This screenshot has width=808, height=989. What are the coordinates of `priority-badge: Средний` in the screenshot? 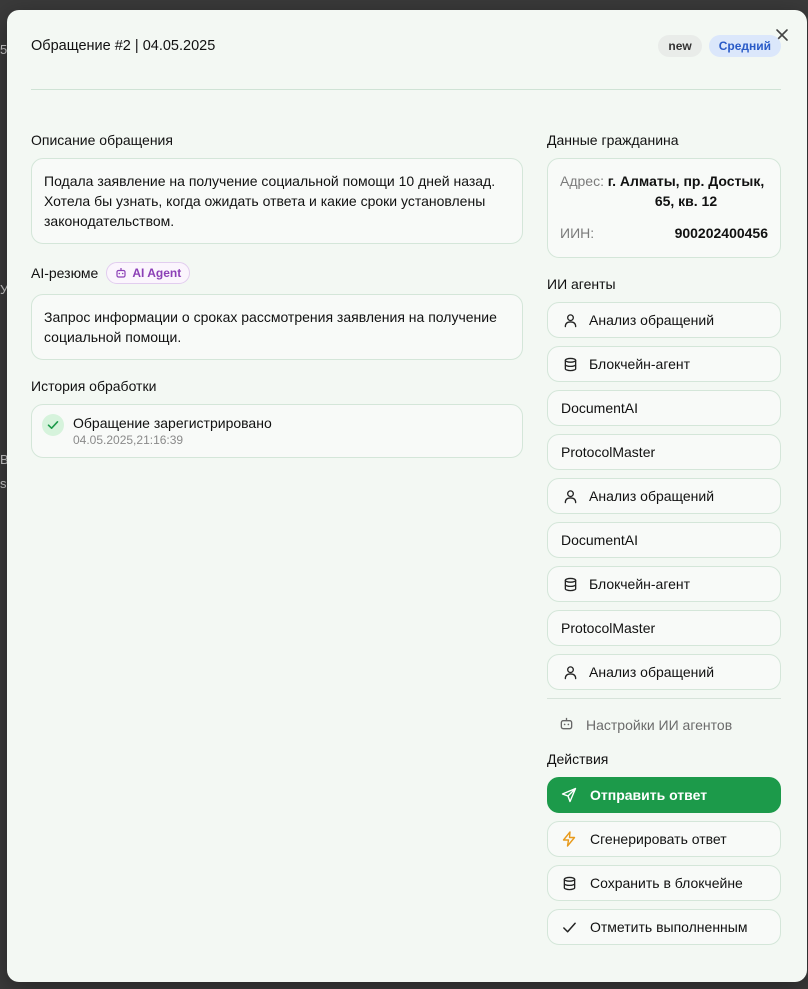 It's located at (744, 46).